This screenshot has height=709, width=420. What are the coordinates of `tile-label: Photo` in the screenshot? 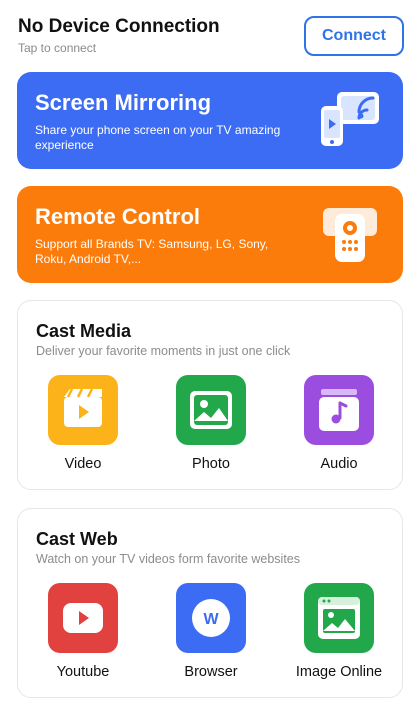 It's located at (211, 464).